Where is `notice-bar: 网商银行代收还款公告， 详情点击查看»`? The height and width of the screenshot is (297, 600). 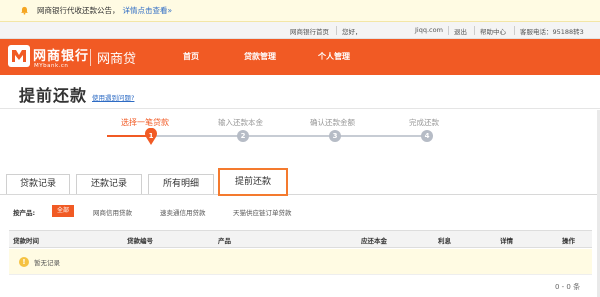 notice-bar: 网商银行代收还款公告， 详情点击查看» is located at coordinates (300, 11).